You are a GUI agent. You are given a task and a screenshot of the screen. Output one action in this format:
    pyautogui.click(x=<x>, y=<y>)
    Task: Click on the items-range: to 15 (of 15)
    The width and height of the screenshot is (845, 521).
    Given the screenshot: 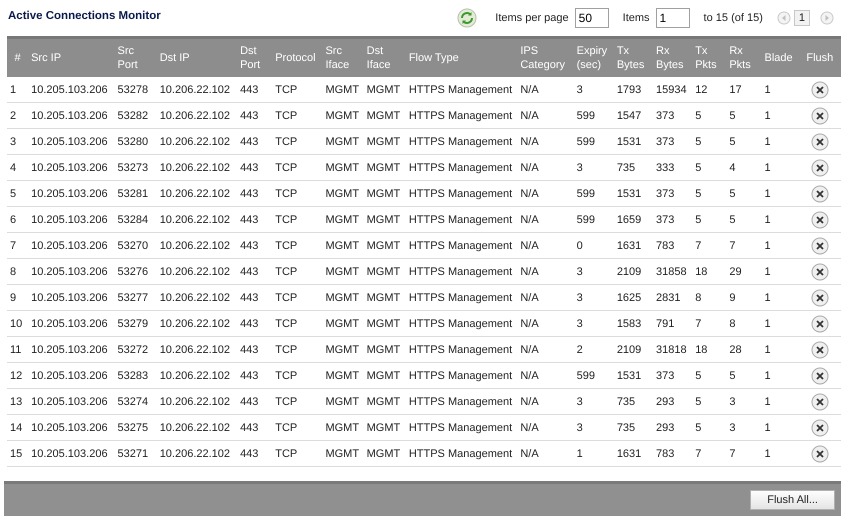 What is the action you would take?
    pyautogui.click(x=733, y=18)
    